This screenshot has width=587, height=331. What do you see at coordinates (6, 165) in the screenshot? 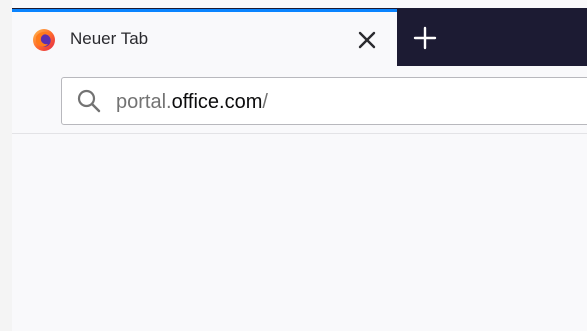
I see `left-edge-strip` at bounding box center [6, 165].